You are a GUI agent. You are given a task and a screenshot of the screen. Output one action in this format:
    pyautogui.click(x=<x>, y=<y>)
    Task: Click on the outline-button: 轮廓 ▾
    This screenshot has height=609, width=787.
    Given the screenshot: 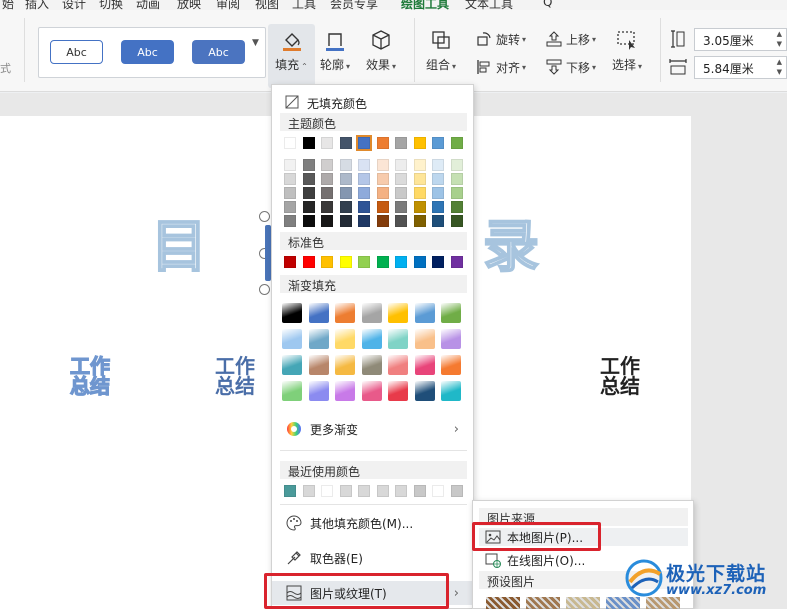 What is the action you would take?
    pyautogui.click(x=335, y=50)
    